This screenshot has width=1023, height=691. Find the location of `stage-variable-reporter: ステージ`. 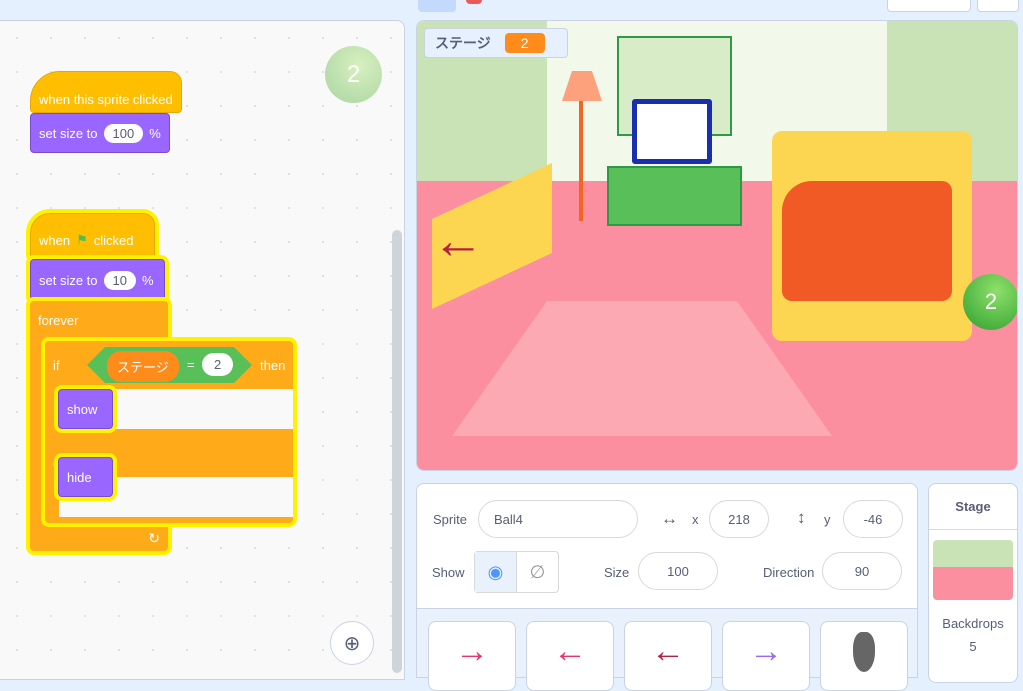

stage-variable-reporter: ステージ is located at coordinates (143, 366).